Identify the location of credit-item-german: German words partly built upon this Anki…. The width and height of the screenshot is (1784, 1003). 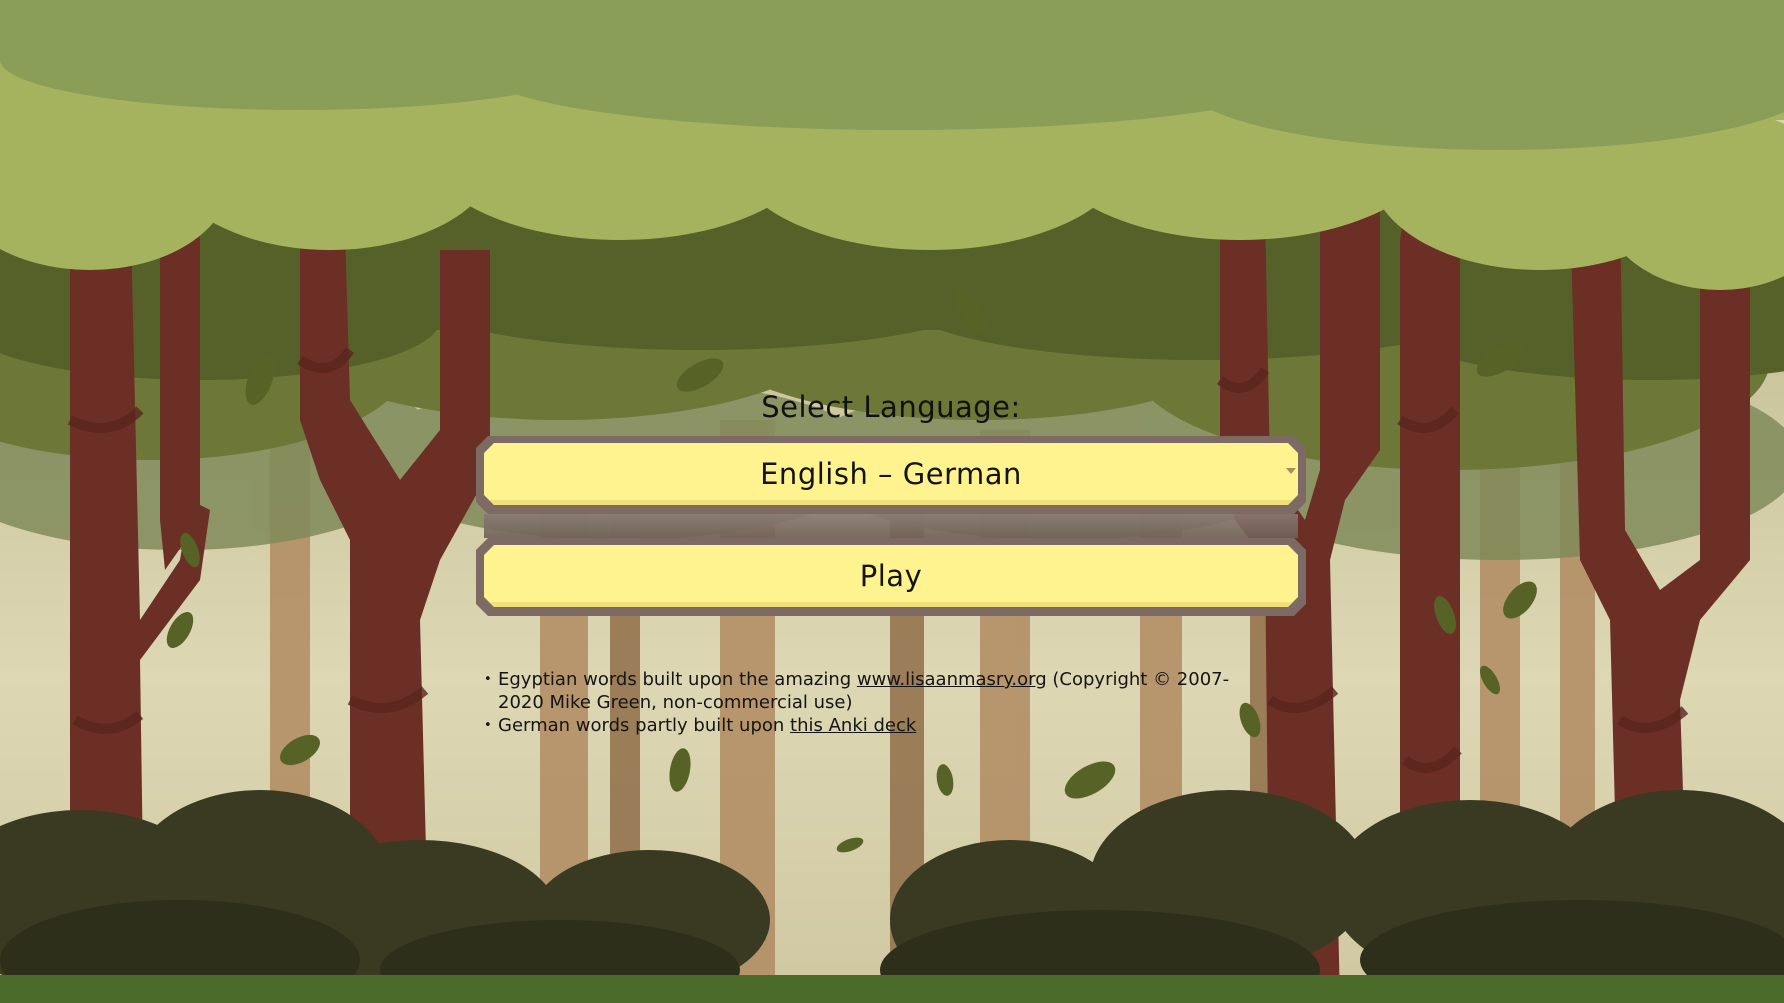
(864, 725).